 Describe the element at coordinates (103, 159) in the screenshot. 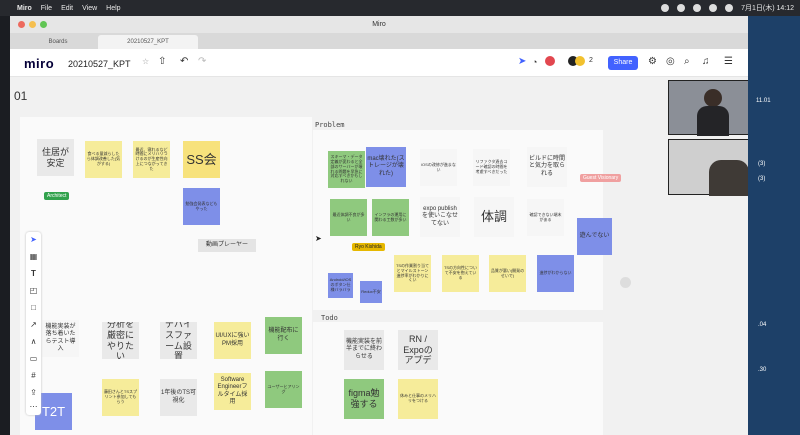

I see `sticky-note: 食べる量減らしたら体調改善した(気がする)` at that location.